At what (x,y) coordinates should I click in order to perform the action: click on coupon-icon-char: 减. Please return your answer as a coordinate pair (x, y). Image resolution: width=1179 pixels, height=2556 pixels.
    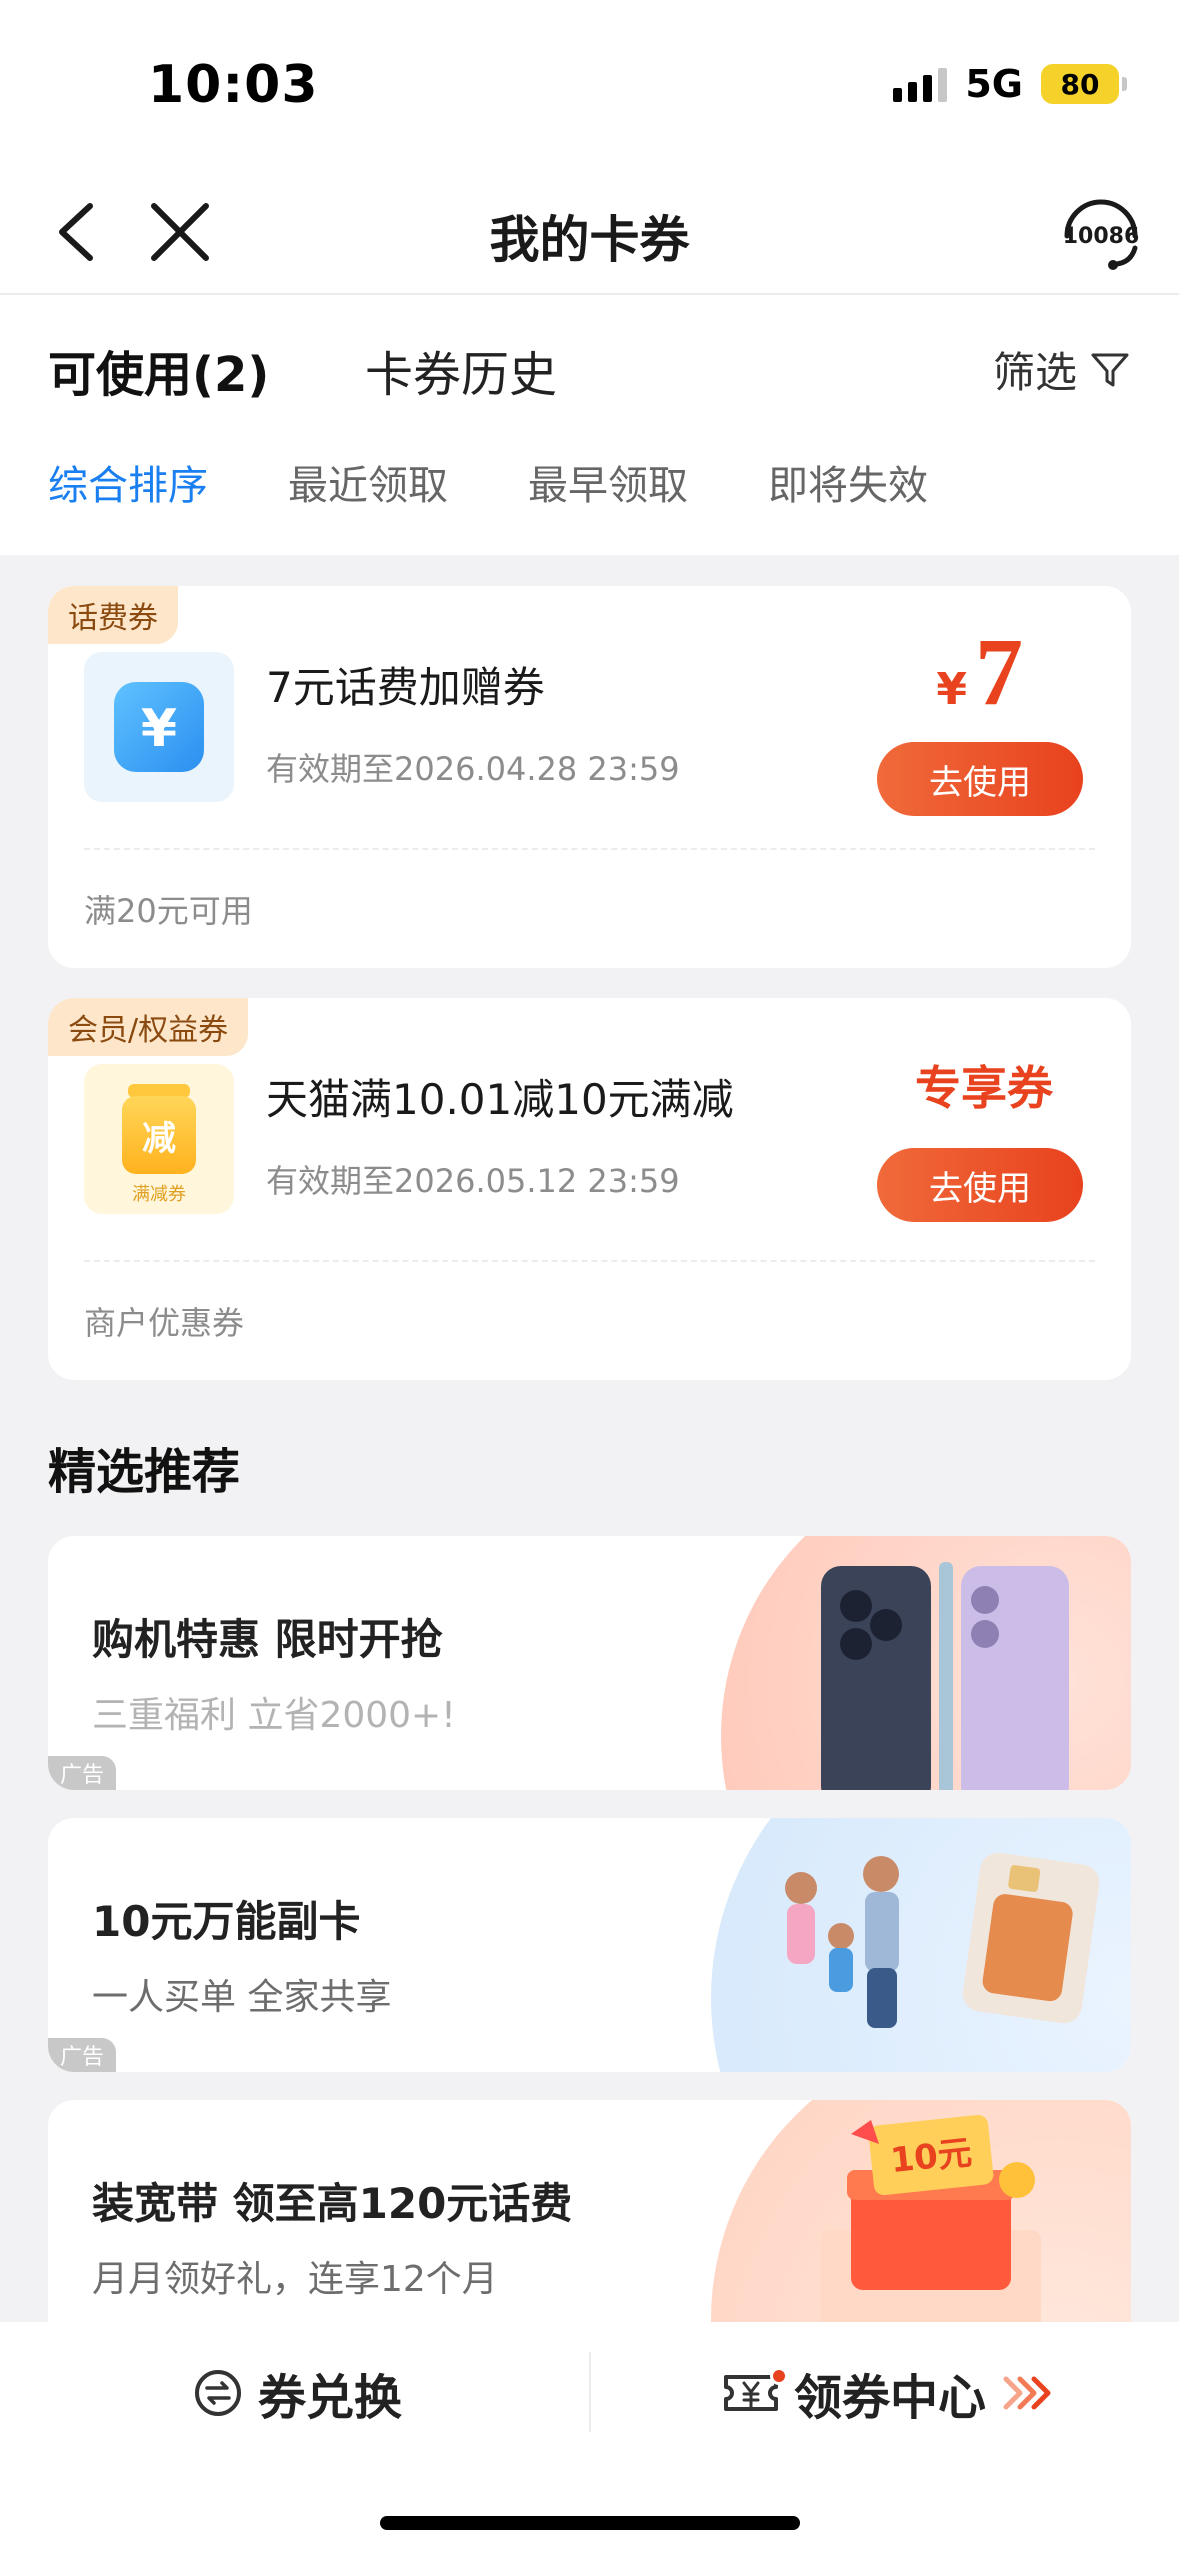
    Looking at the image, I should click on (159, 1139).